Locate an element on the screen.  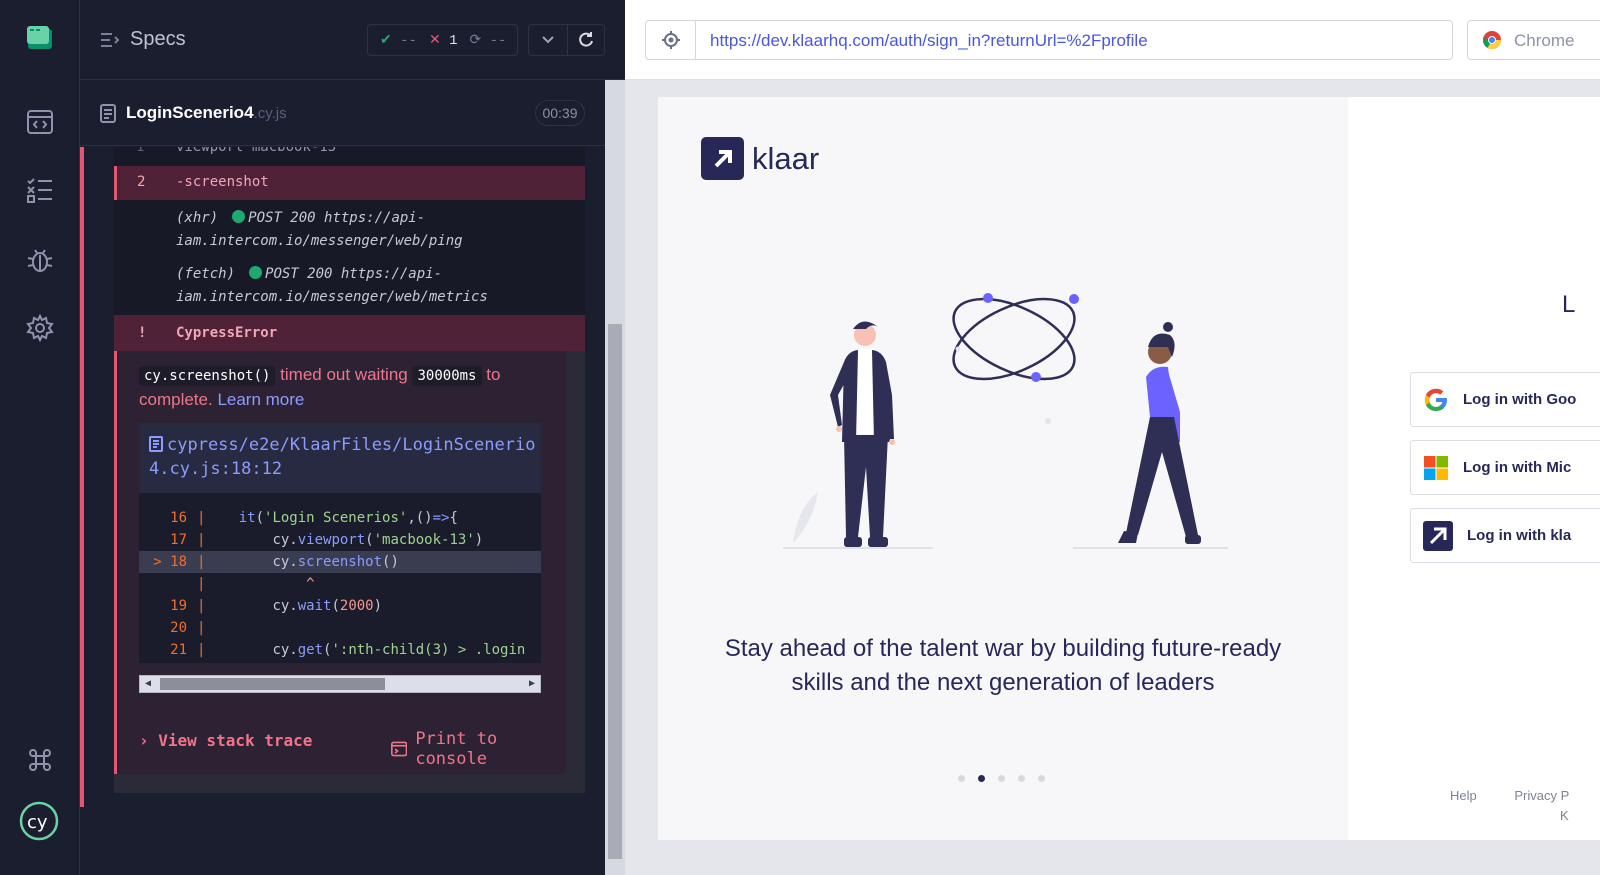
refresh-icon is located at coordinates (586, 39).